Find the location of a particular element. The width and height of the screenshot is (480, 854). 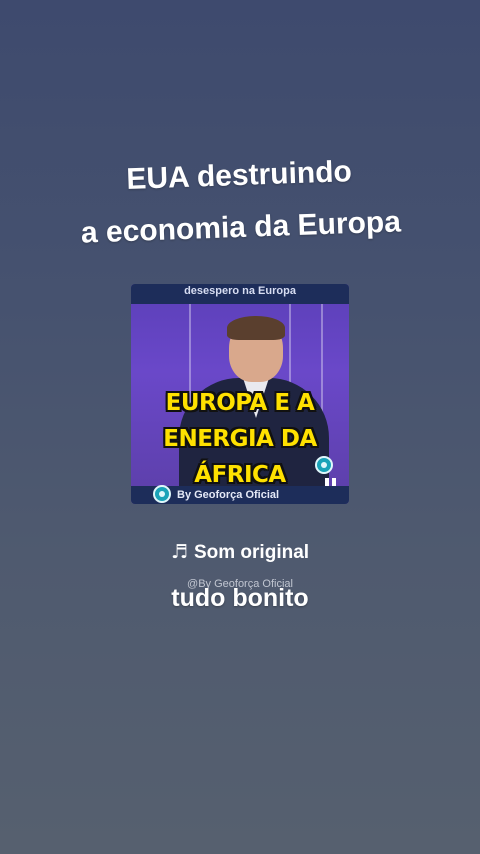

caption-line-1: EUROPA E A is located at coordinates (240, 403).